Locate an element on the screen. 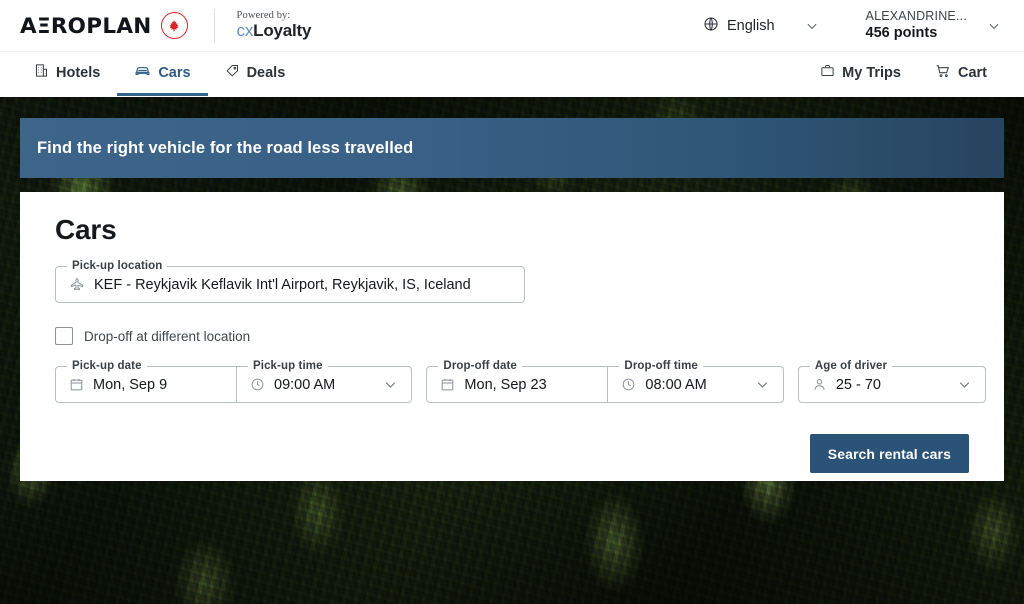  dropoff-date-inner: Mon, Sep 23 is located at coordinates (517, 384).